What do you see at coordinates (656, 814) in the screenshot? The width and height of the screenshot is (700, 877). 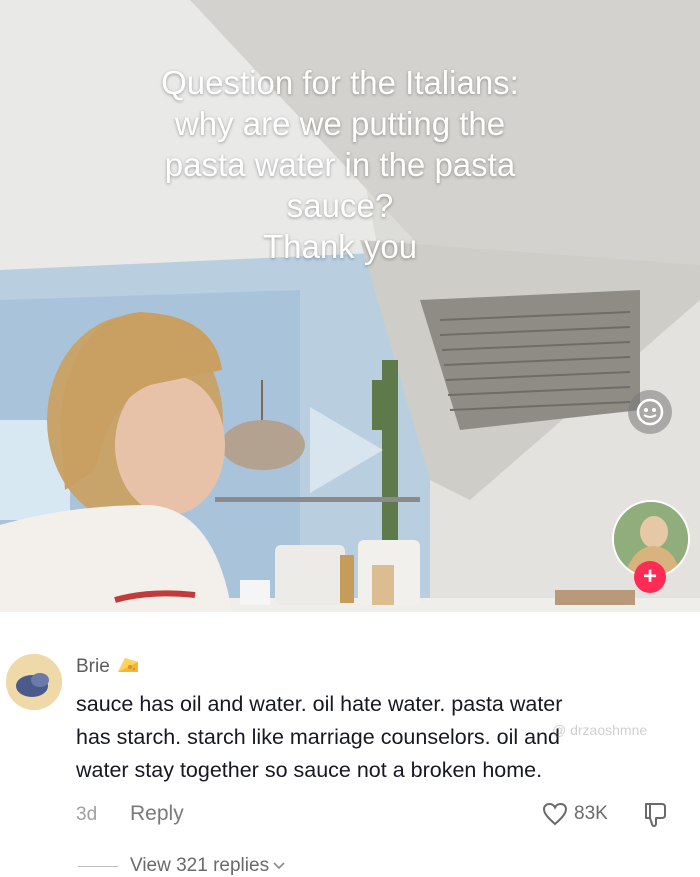 I see `dislike-icon` at bounding box center [656, 814].